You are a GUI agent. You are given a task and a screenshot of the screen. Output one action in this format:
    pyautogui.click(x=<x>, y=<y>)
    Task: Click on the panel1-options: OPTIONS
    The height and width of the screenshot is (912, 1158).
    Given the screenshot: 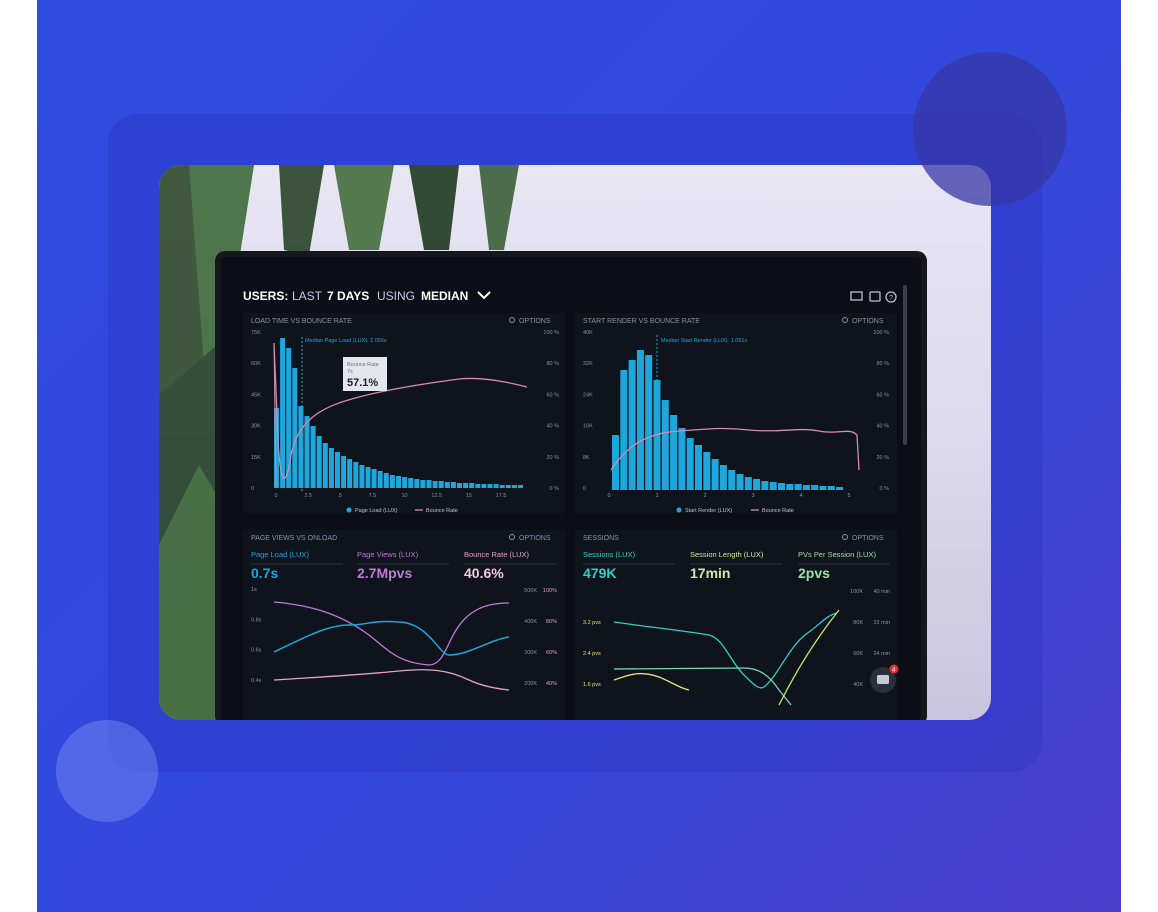 What is the action you would take?
    pyautogui.click(x=535, y=321)
    